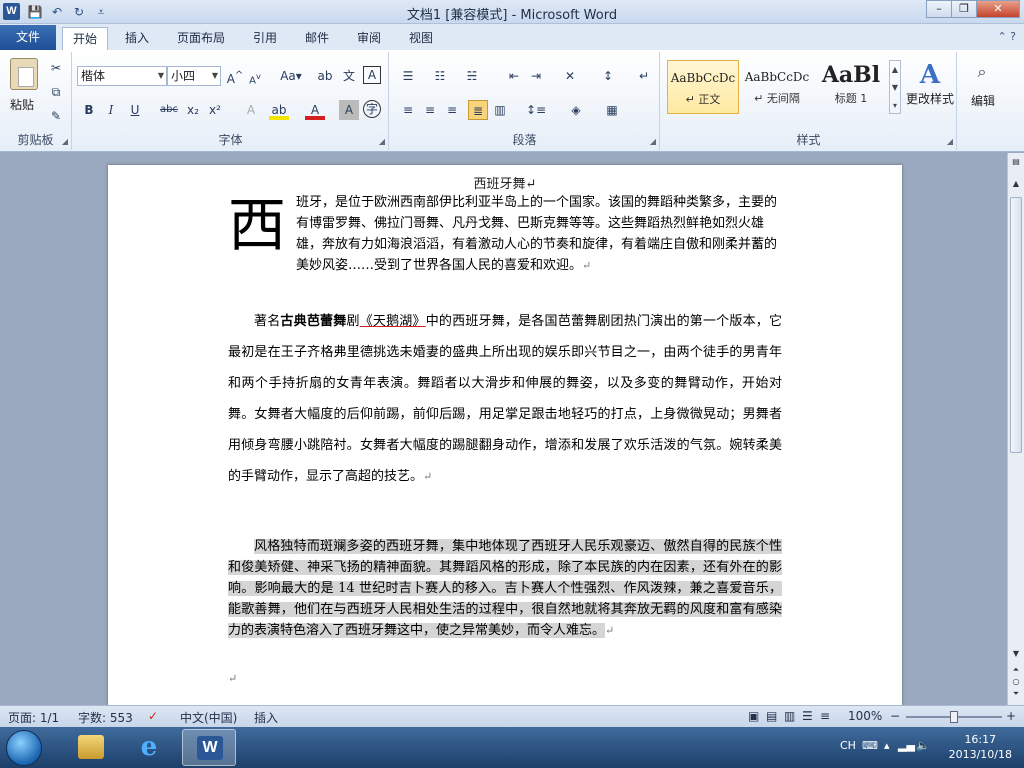  I want to click on tab-references: 引用, so click(265, 38).